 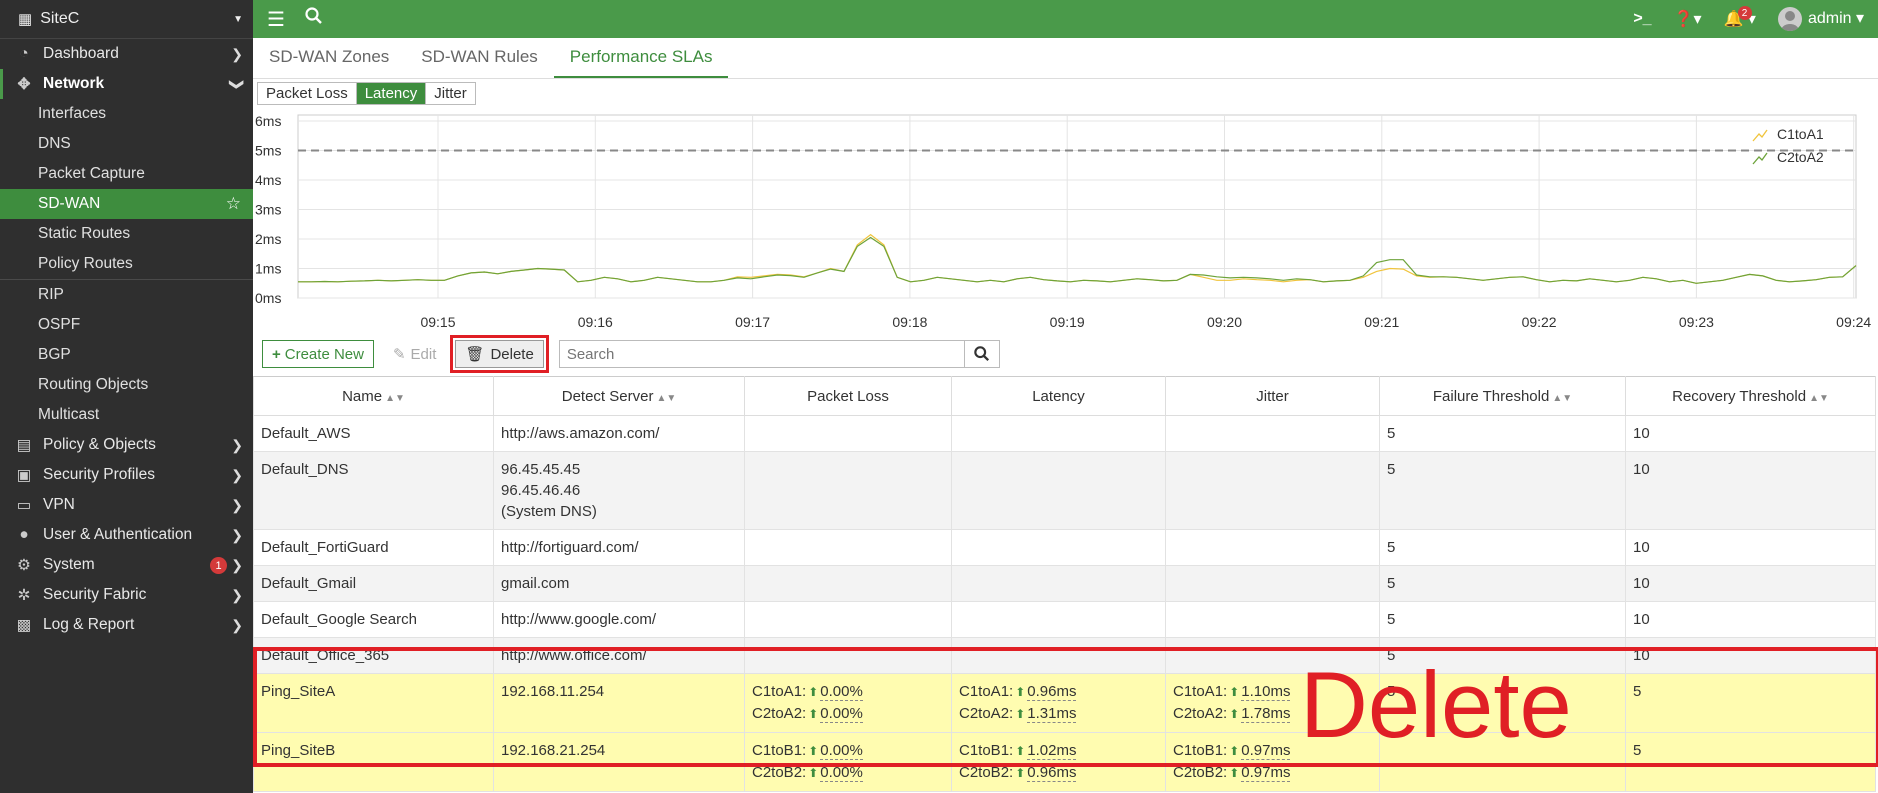 What do you see at coordinates (1065, 707) in the screenshot?
I see `highlight-box` at bounding box center [1065, 707].